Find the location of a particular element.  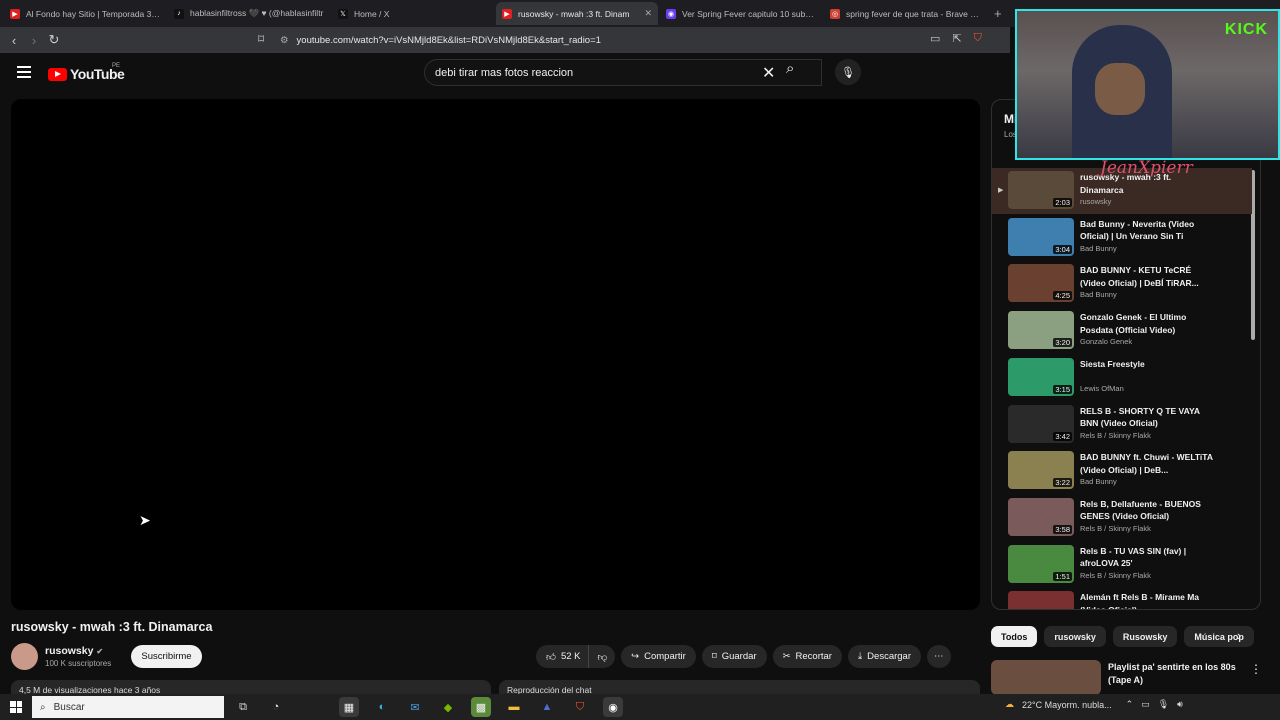

share-label: Compartir is located at coordinates (665, 656).